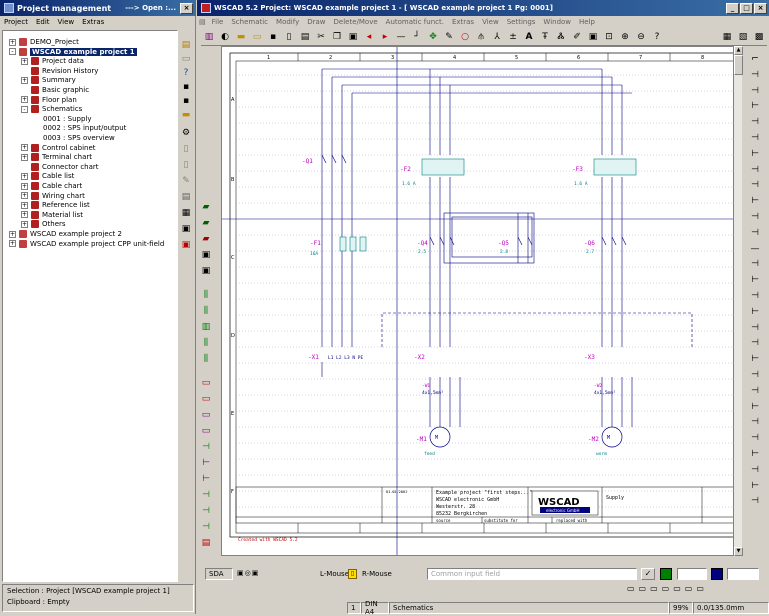  What do you see at coordinates (56, 157) in the screenshot?
I see `tree-item: + Terminal chart` at bounding box center [56, 157].